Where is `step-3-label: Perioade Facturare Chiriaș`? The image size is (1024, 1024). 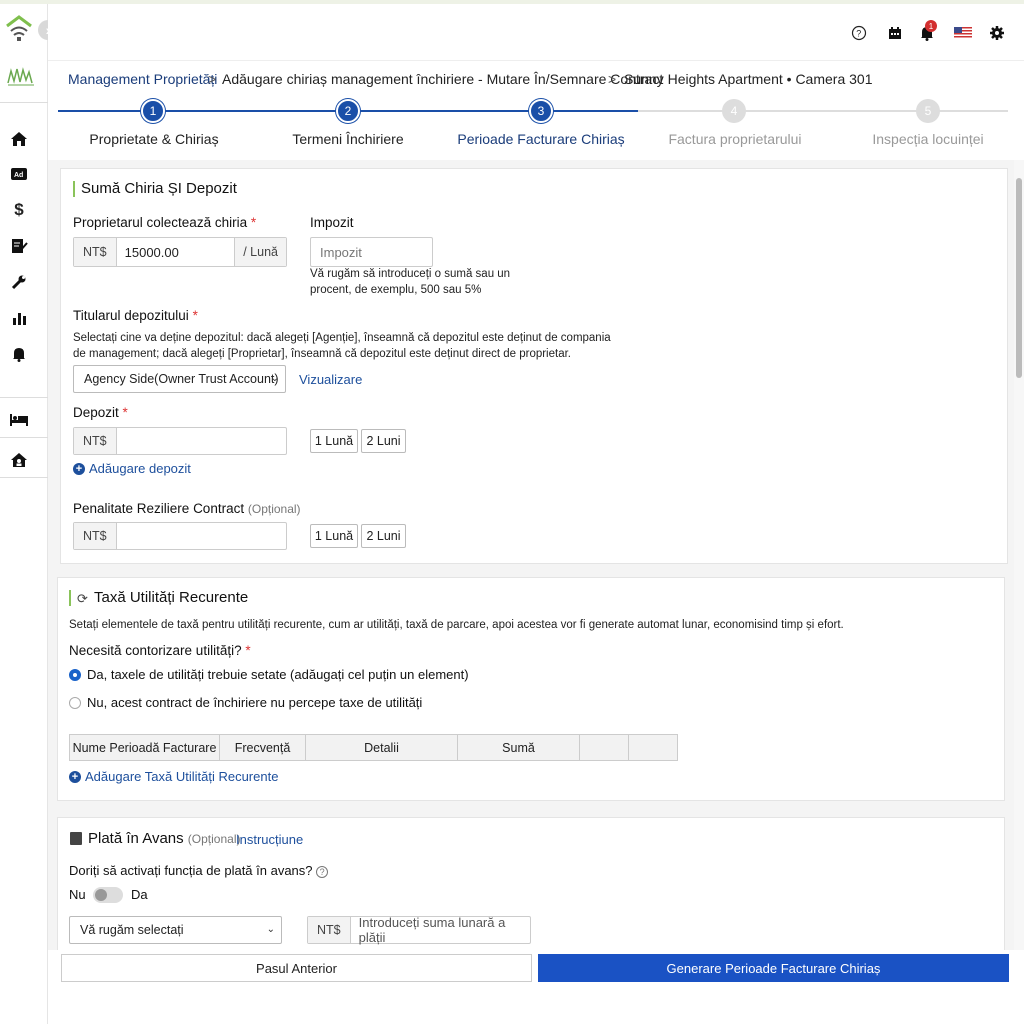 step-3-label: Perioade Facturare Chiriaș is located at coordinates (540, 139).